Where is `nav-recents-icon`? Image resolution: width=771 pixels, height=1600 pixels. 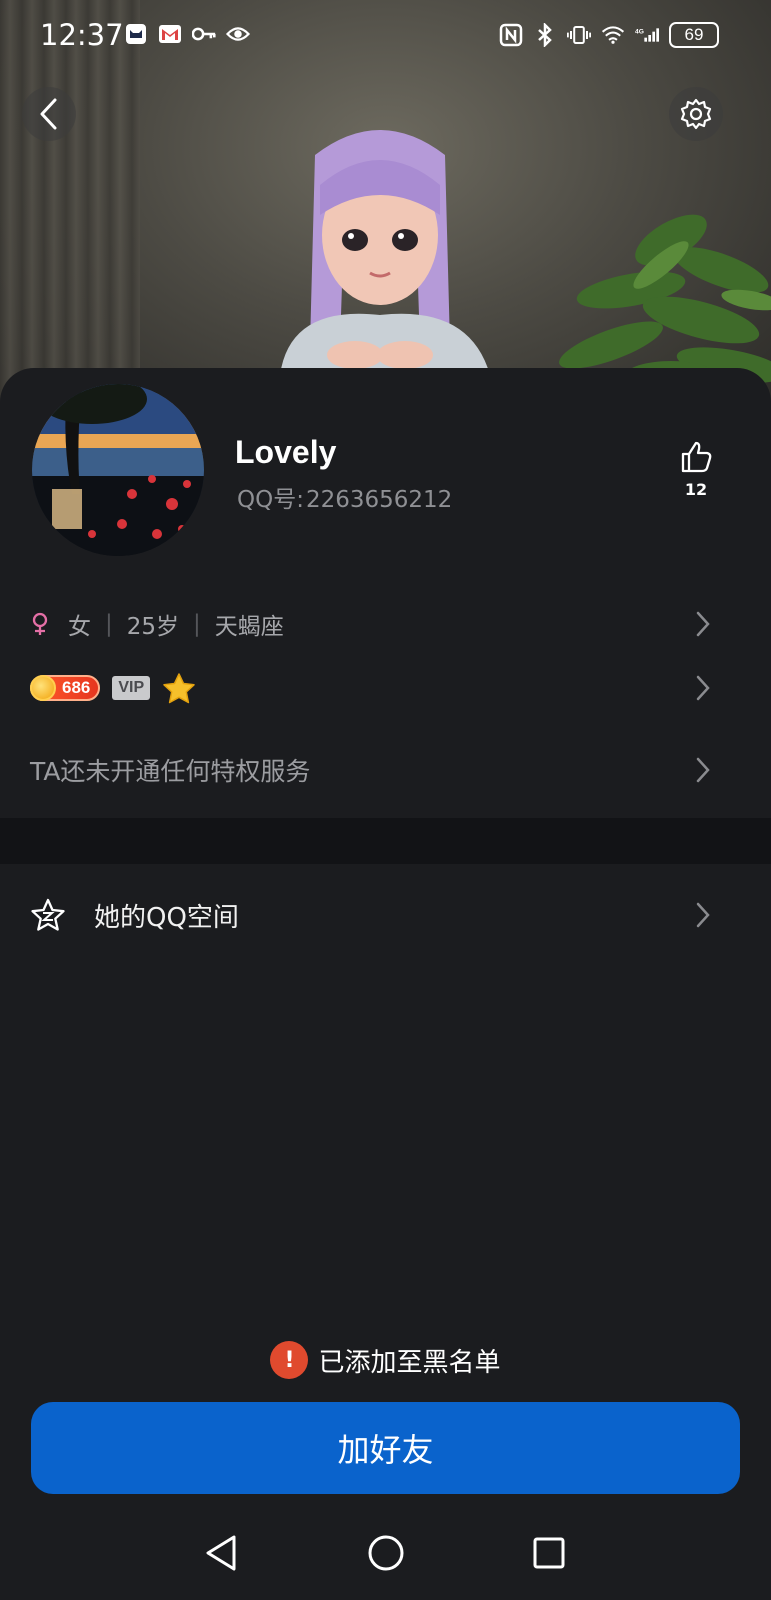
nav-recents-icon is located at coordinates (549, 1553).